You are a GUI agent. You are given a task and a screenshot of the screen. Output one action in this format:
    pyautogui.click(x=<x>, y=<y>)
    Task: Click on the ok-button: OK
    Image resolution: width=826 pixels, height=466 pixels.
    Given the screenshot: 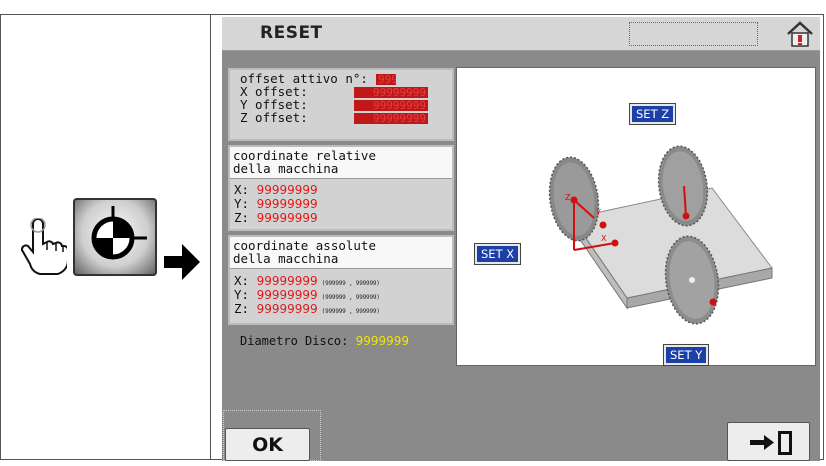 What is the action you would take?
    pyautogui.click(x=267, y=444)
    